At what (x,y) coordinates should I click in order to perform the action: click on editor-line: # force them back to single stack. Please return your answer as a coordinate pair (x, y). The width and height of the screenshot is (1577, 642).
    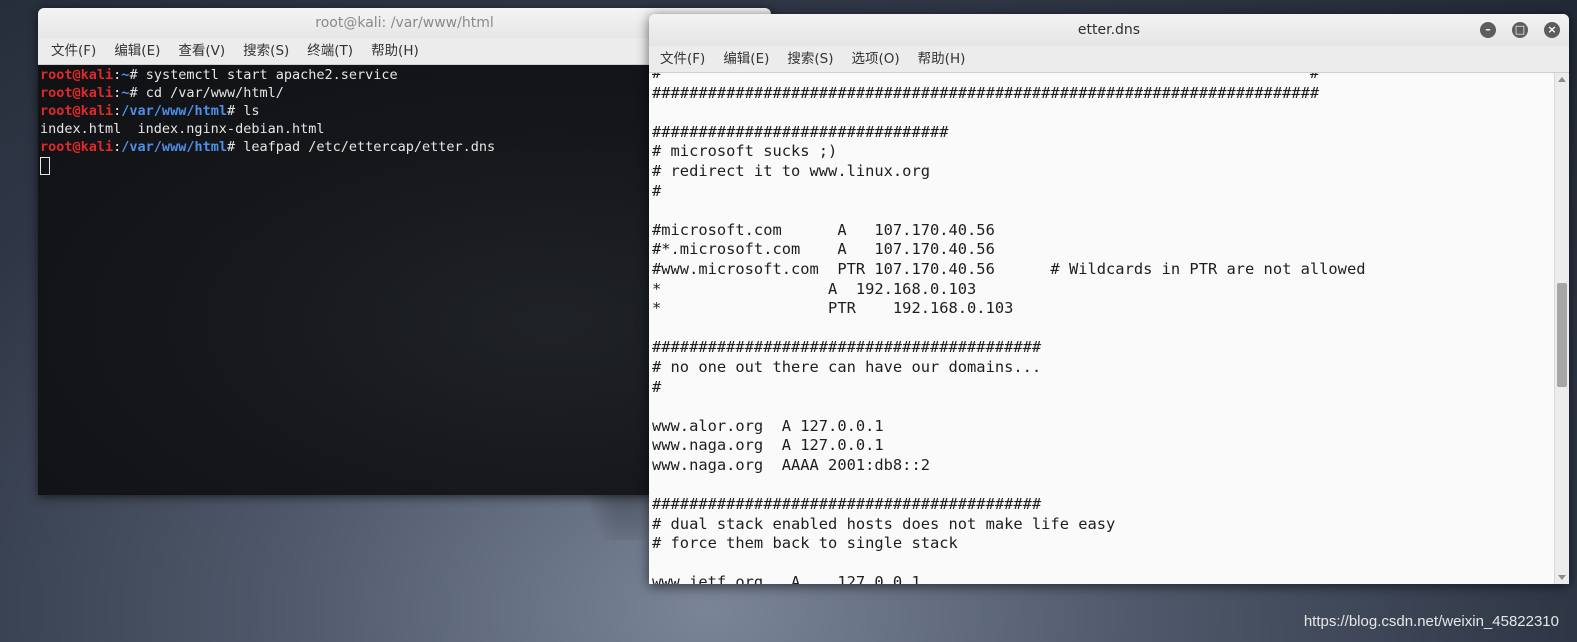
    Looking at the image, I should click on (805, 543).